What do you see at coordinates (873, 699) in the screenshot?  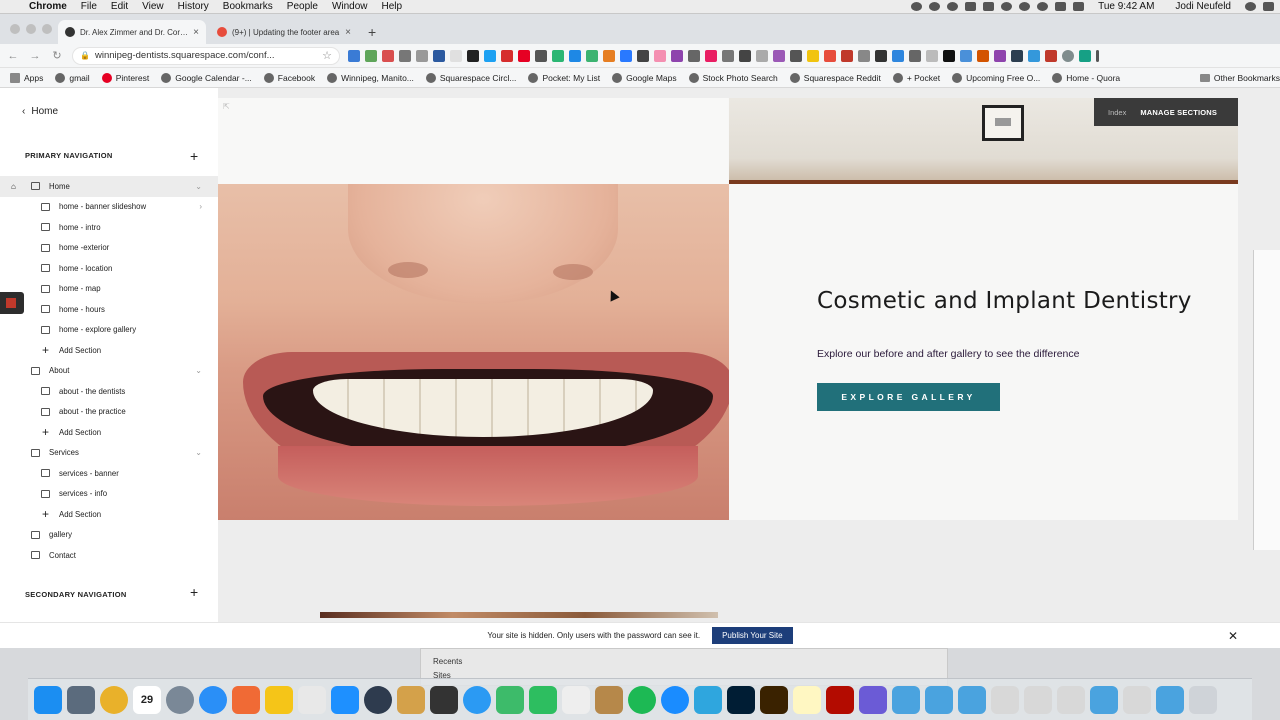 I see `bbedit-icon` at bounding box center [873, 699].